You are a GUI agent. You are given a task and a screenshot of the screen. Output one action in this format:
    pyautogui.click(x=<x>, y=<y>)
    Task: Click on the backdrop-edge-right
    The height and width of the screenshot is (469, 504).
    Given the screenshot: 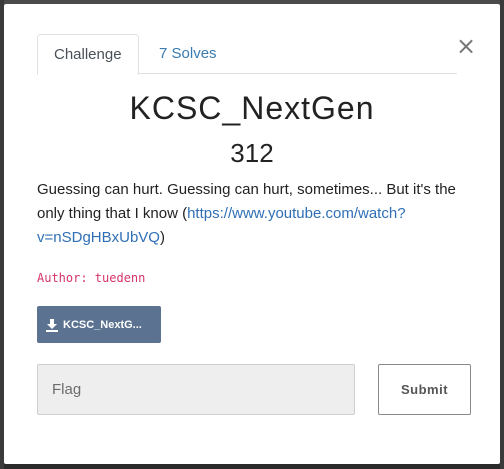 What is the action you would take?
    pyautogui.click(x=502, y=234)
    